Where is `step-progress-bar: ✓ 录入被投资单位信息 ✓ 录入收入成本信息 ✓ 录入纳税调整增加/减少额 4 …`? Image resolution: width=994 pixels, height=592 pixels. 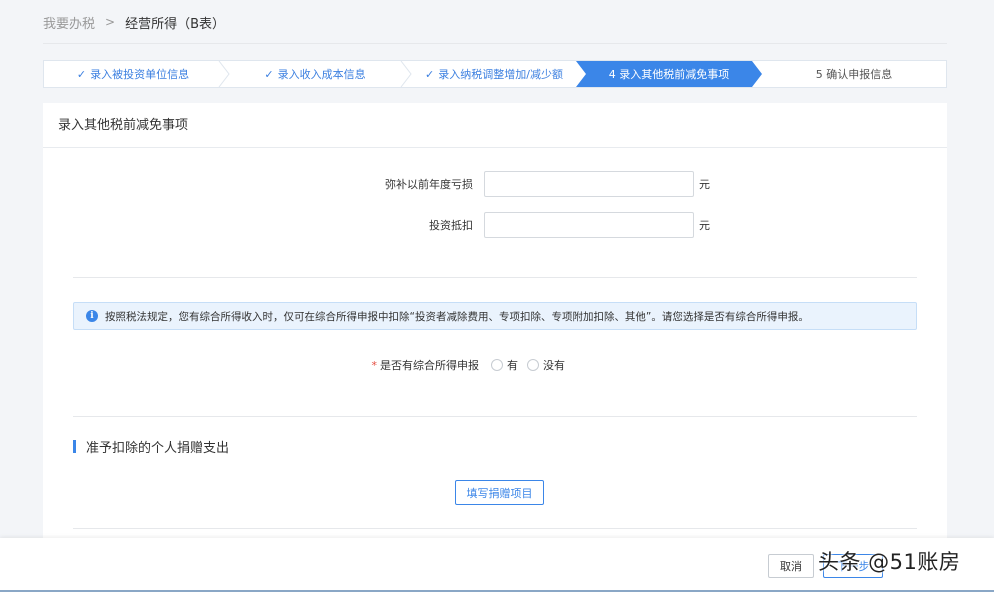
step-progress-bar: ✓ 录入被投资单位信息 ✓ 录入收入成本信息 ✓ 录入纳税调整增加/减少额 4 … is located at coordinates (495, 74).